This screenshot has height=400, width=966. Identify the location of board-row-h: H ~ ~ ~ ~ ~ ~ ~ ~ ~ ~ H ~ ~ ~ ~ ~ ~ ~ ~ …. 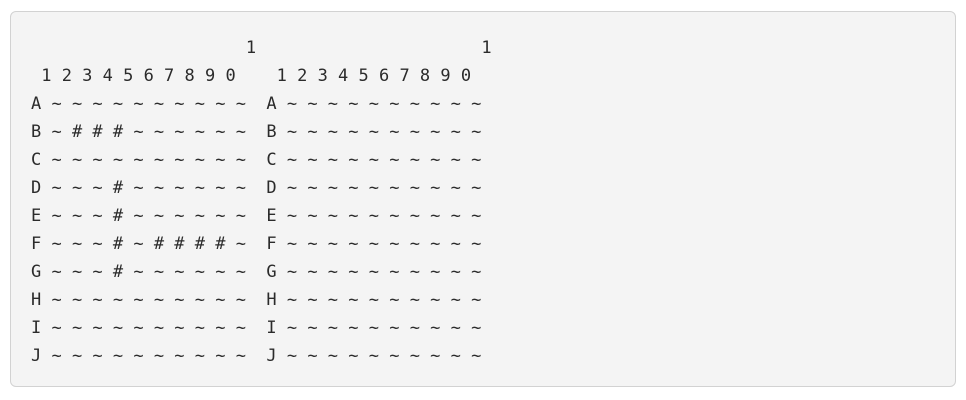
(256, 300).